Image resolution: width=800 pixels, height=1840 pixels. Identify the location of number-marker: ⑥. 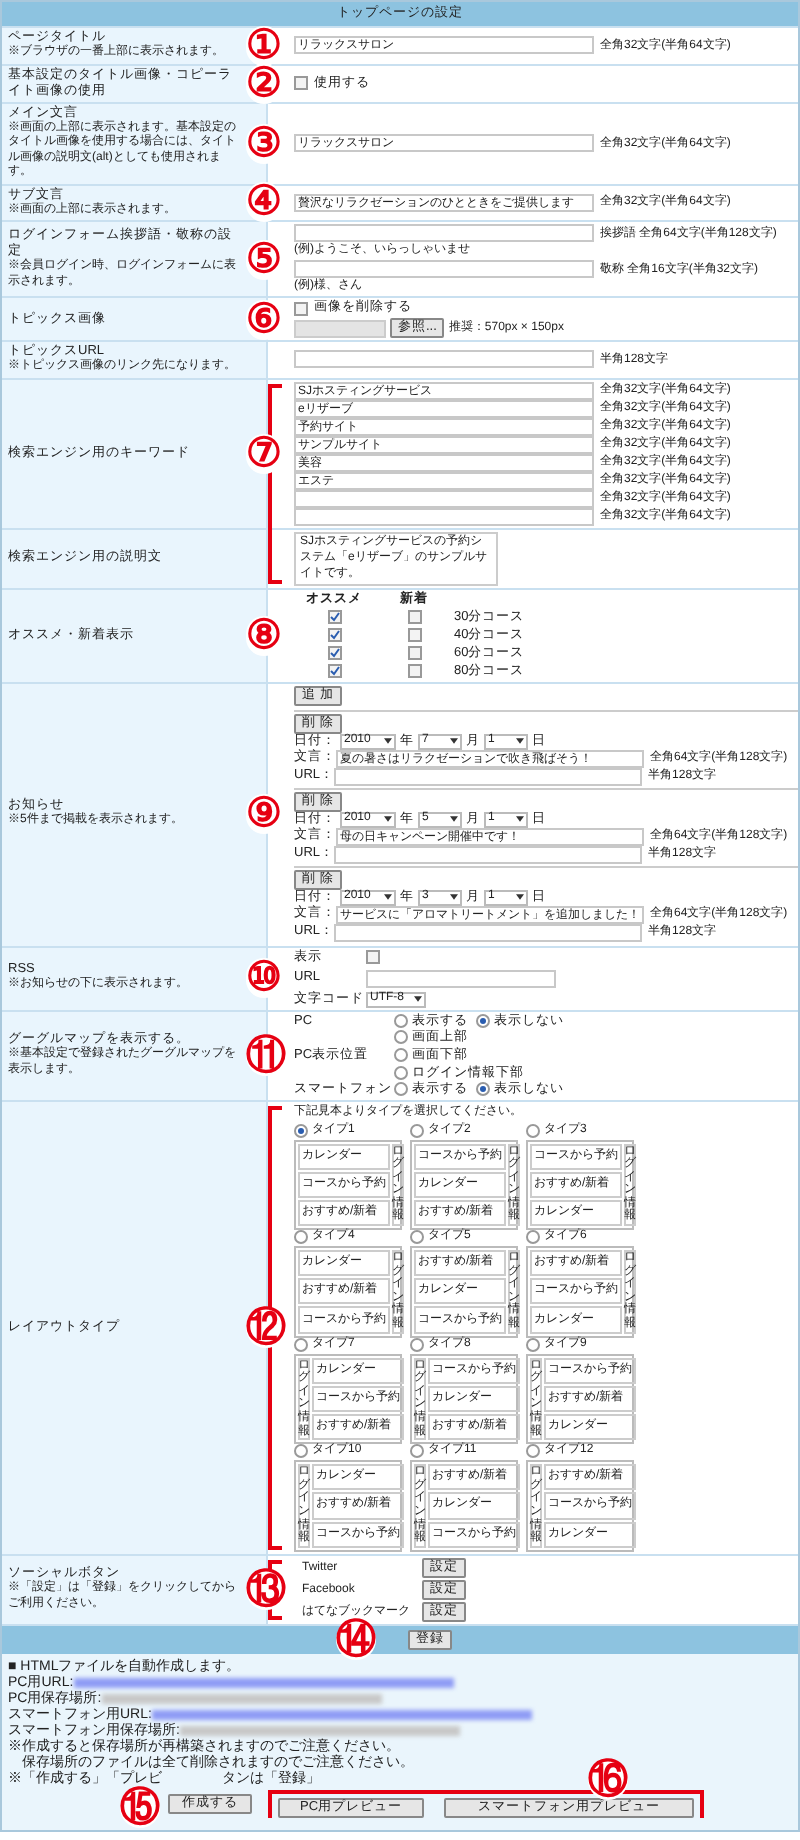
(264, 319).